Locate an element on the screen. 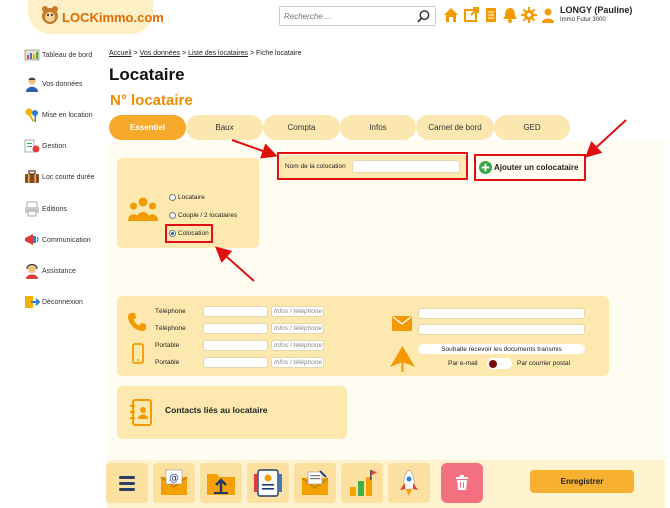  breadcrumb-current: Fiche locataire is located at coordinates (278, 53).